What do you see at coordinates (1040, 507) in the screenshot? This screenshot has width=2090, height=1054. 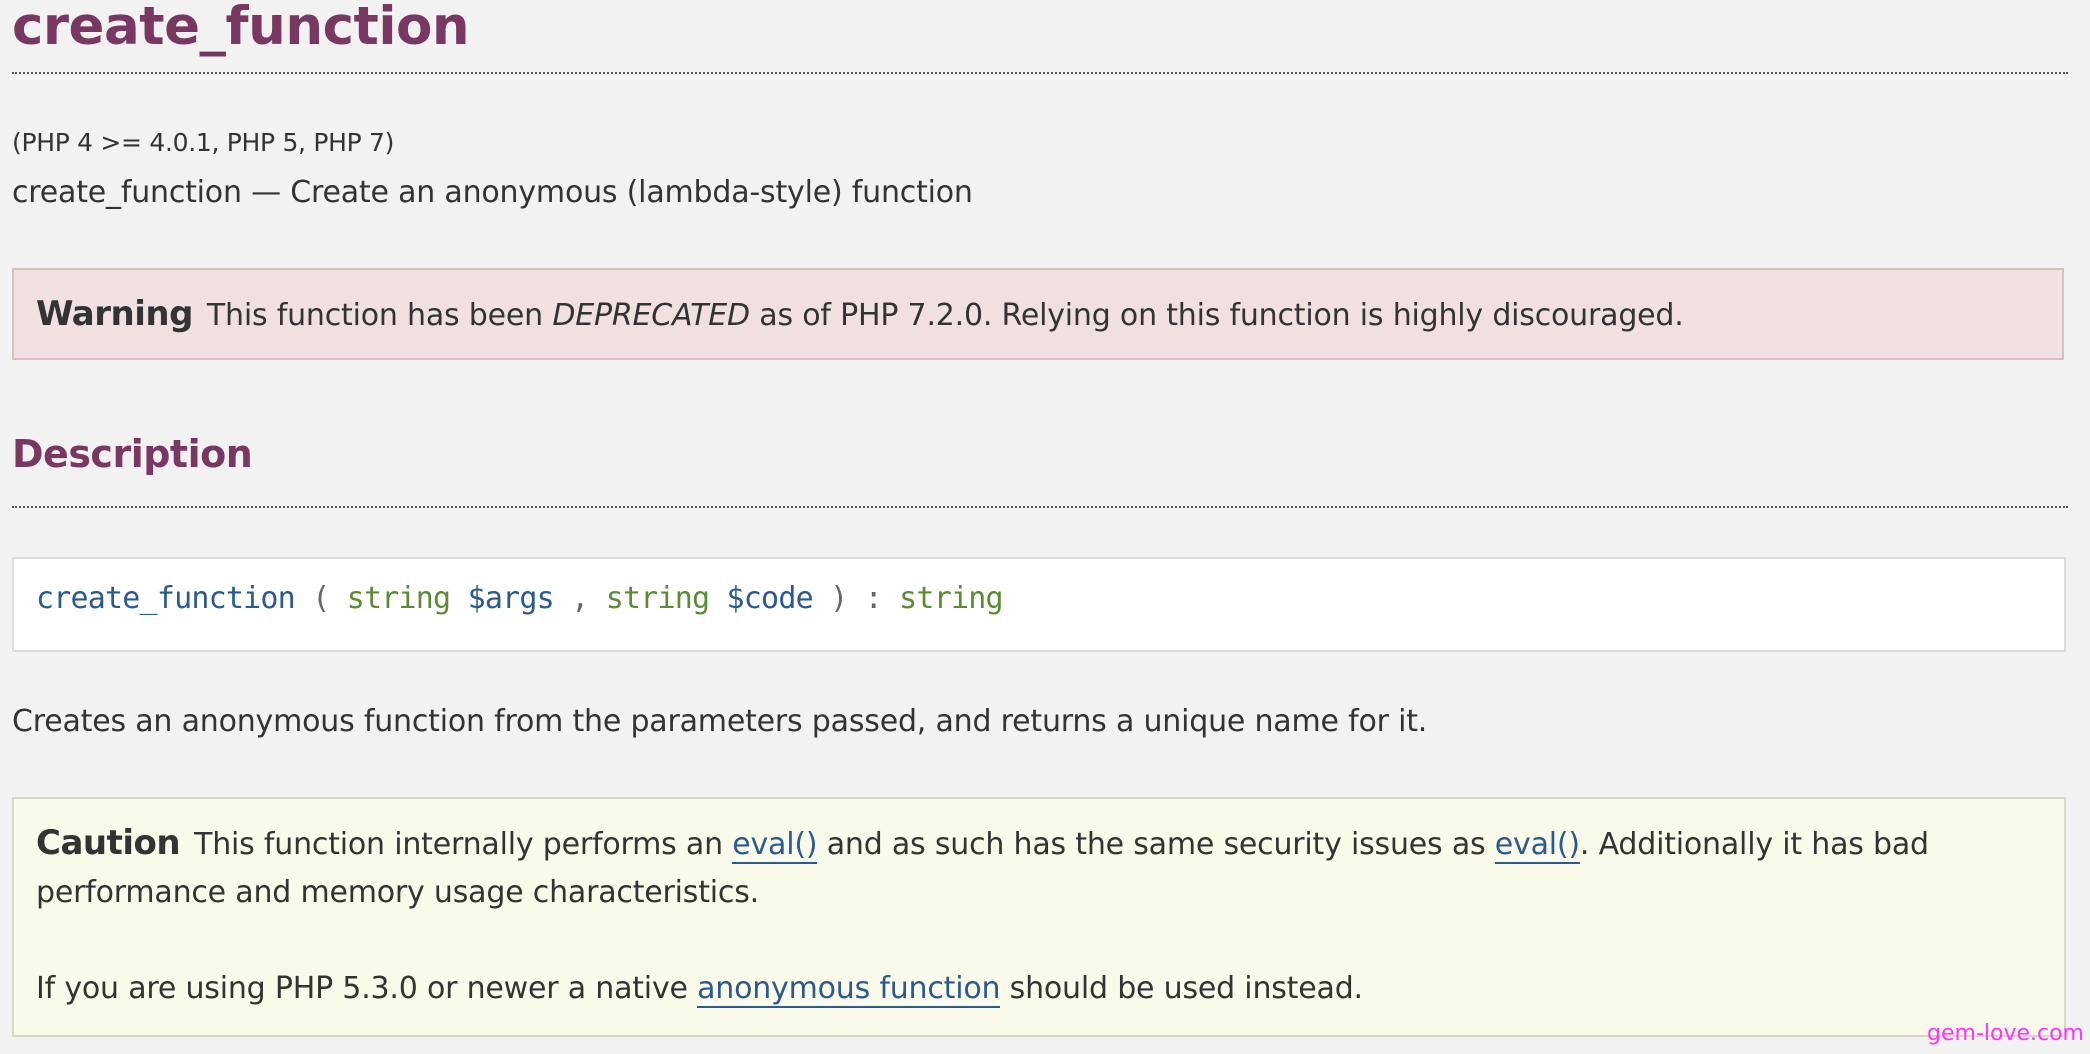 I see `description-divider` at bounding box center [1040, 507].